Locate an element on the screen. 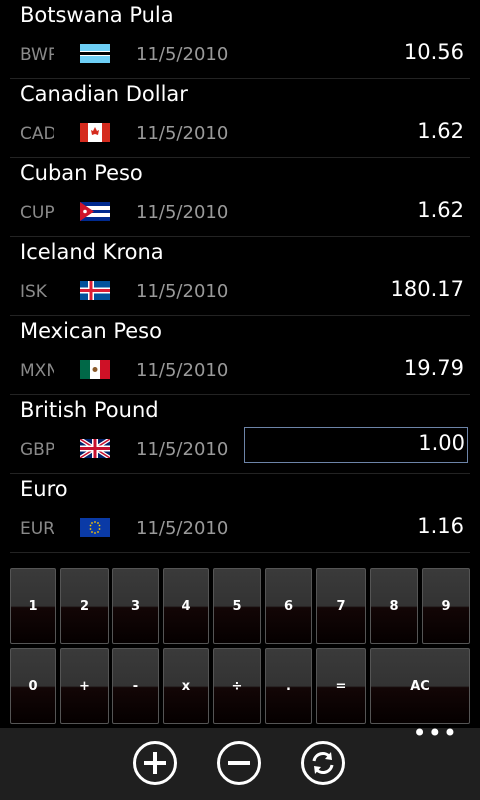  currency-code: BWP is located at coordinates (37, 55).